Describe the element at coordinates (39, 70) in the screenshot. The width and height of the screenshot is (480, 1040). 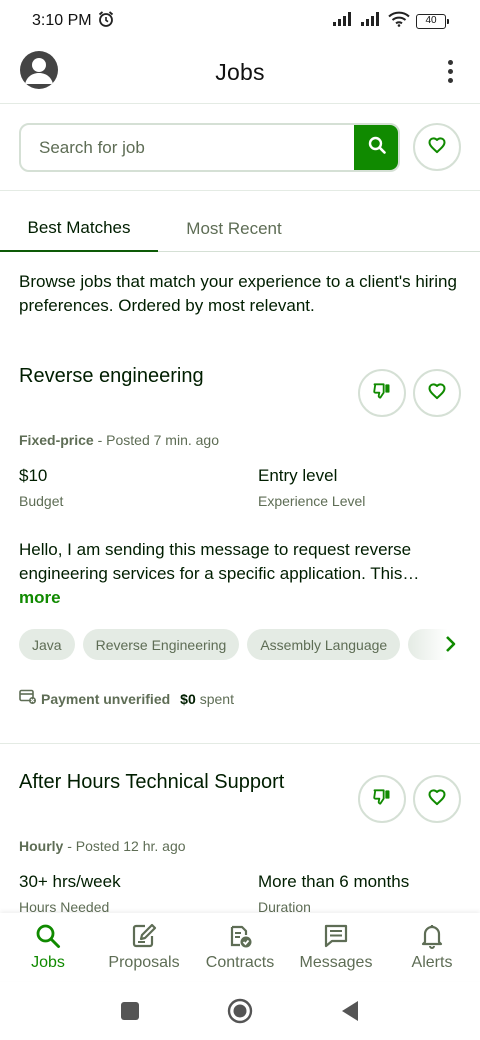
I see `user-avatar-icon` at that location.